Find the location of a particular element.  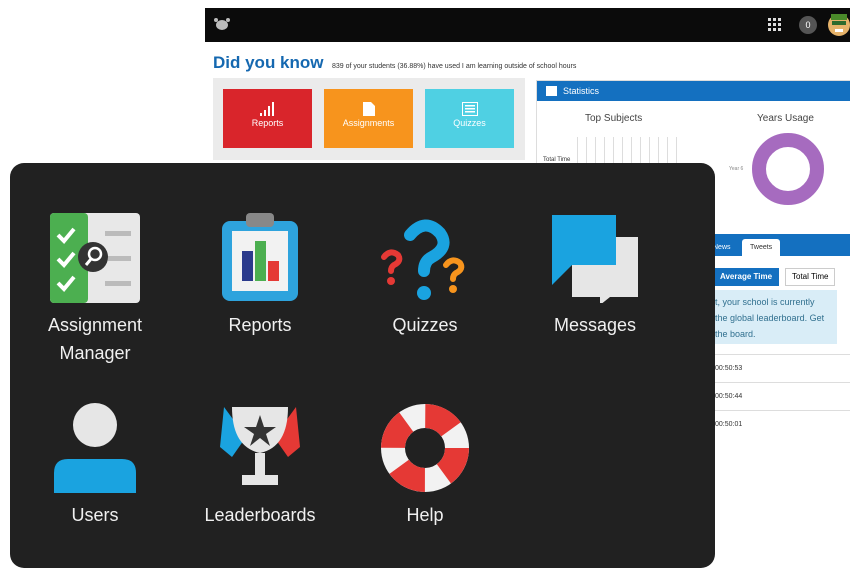

quizzes-tile: Quizzes is located at coordinates (469, 118).